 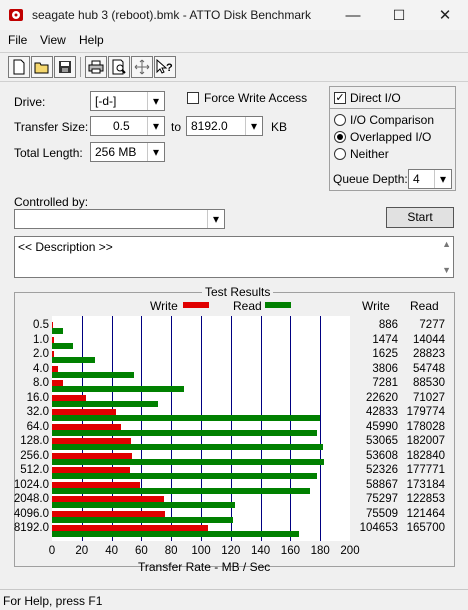 I want to click on open-button, so click(x=42, y=67).